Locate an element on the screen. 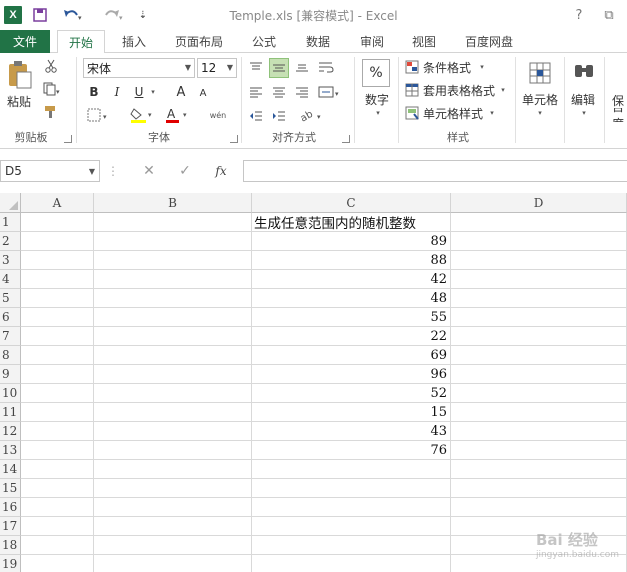 This screenshot has width=627, height=572. cut-icon is located at coordinates (51, 66).